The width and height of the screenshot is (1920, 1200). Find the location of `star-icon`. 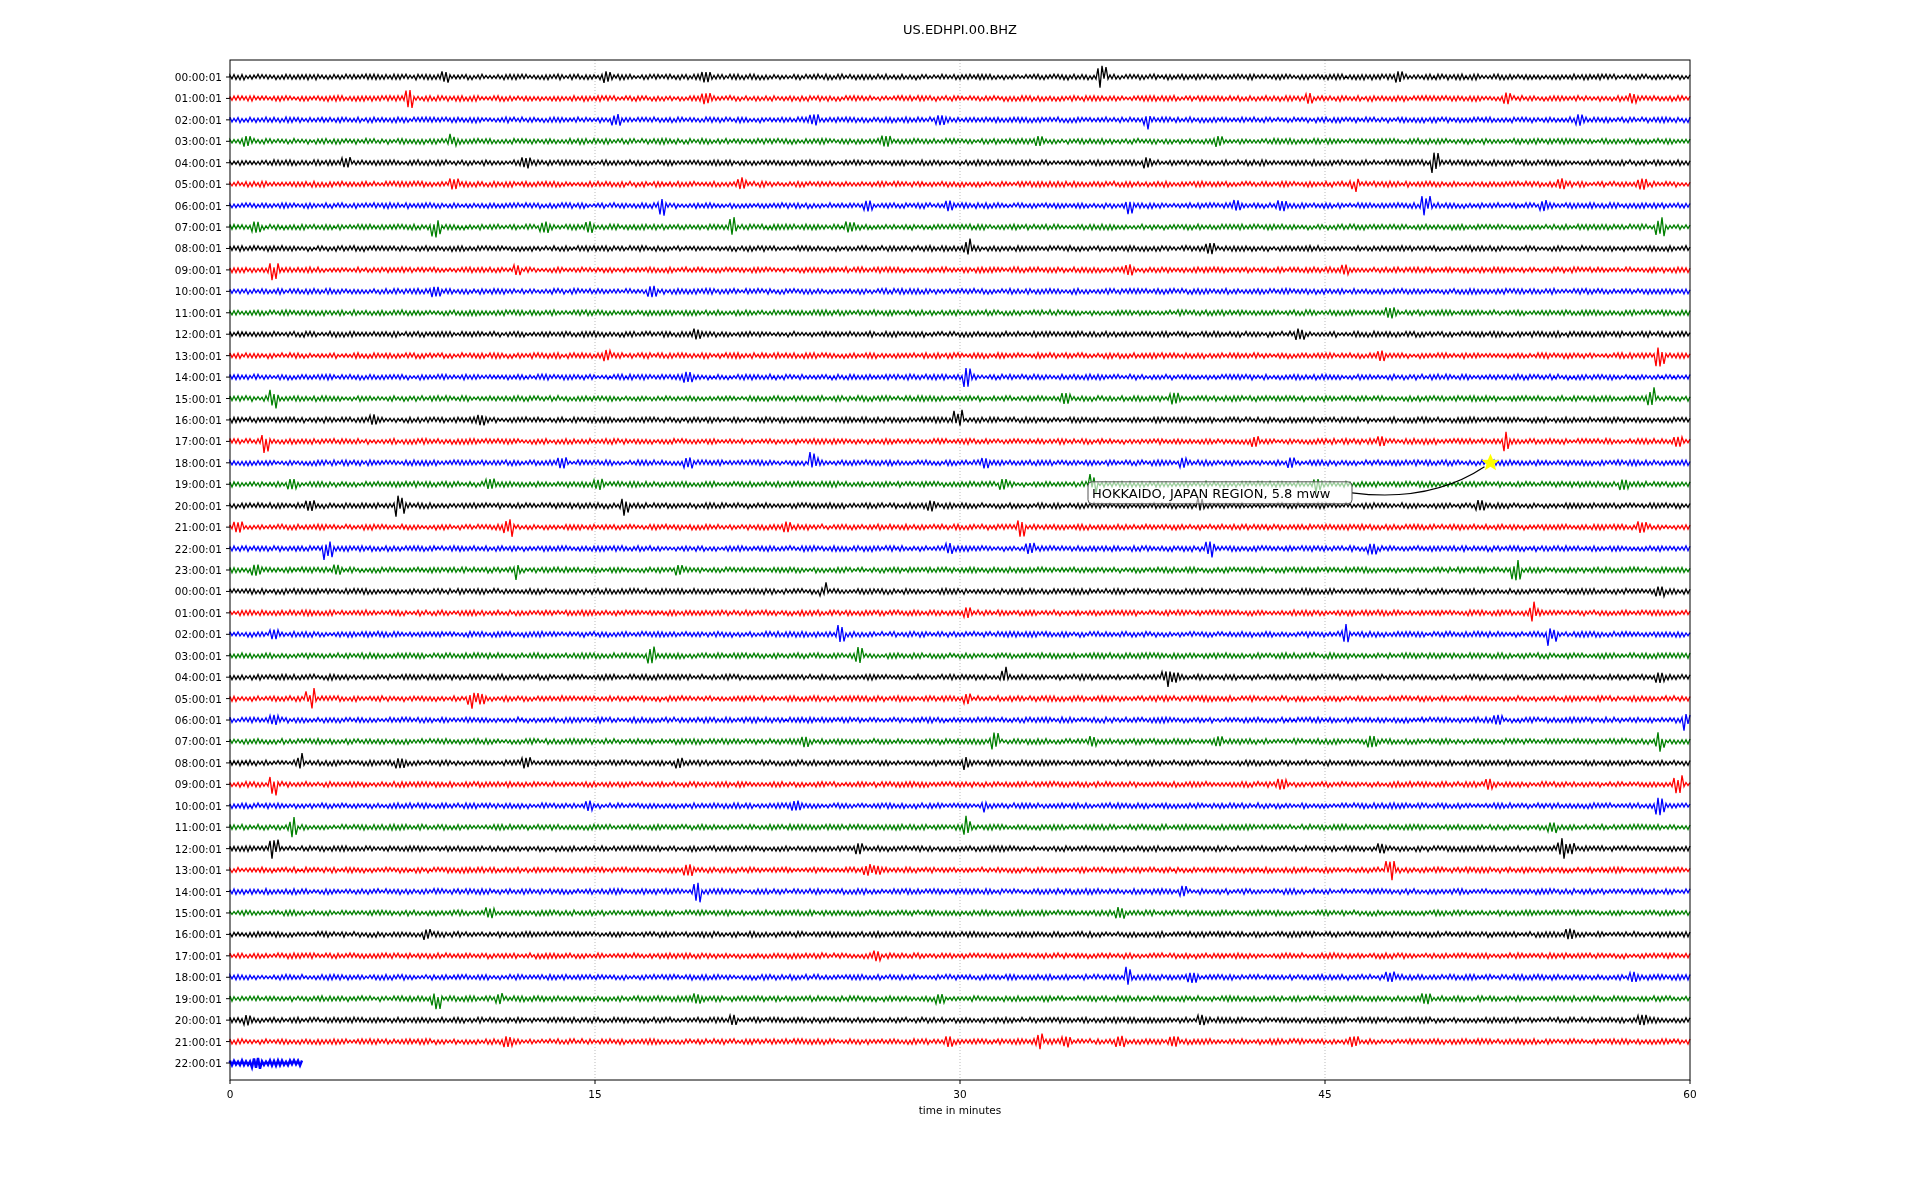

star-icon is located at coordinates (1490, 462).